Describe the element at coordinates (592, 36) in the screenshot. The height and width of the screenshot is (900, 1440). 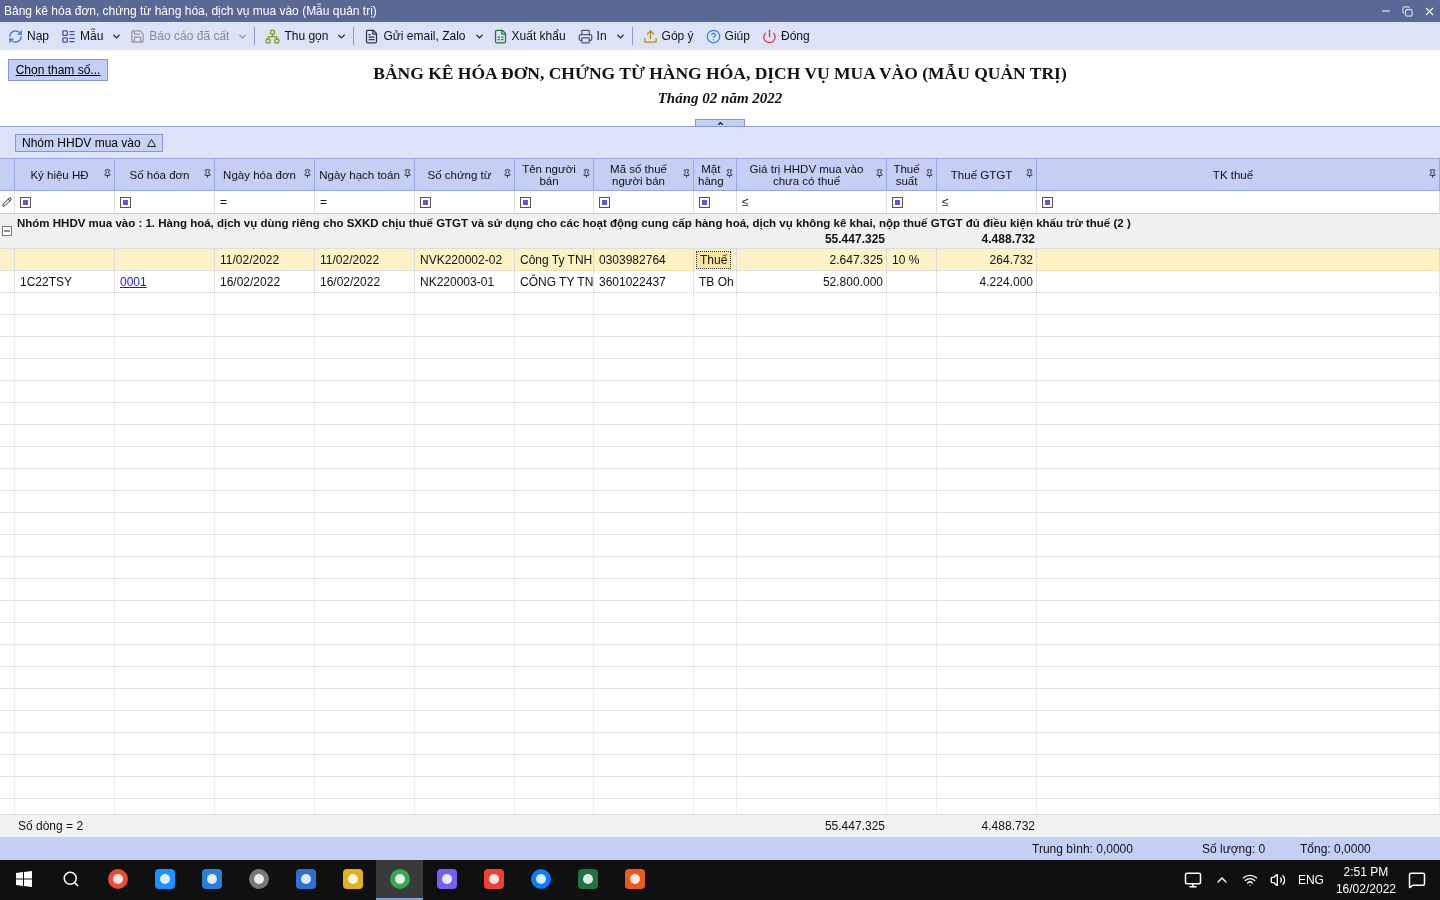
I see `toolbar-button: In` at that location.